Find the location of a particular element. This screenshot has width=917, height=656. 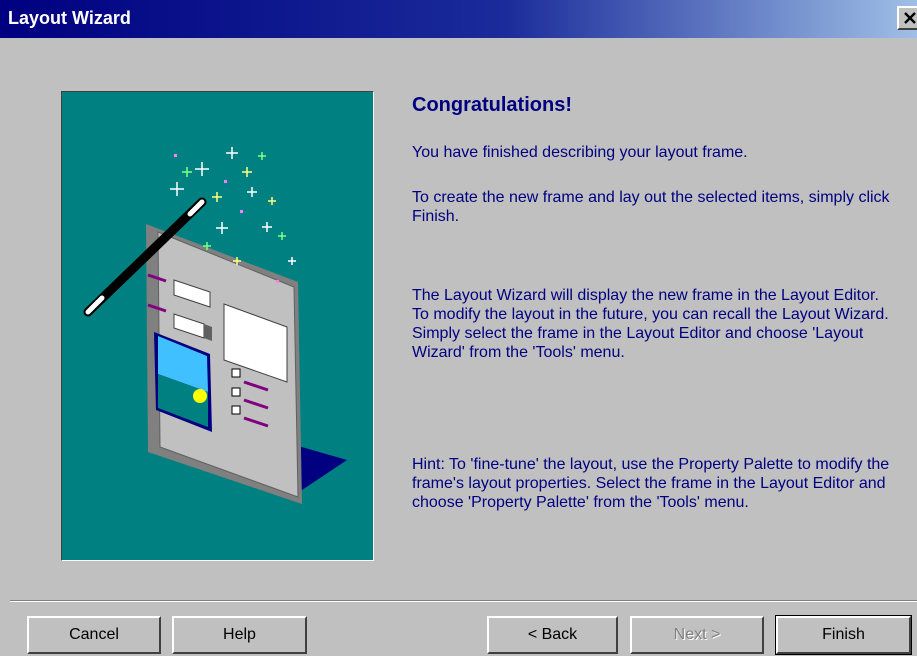

separator is located at coordinates (463, 601).